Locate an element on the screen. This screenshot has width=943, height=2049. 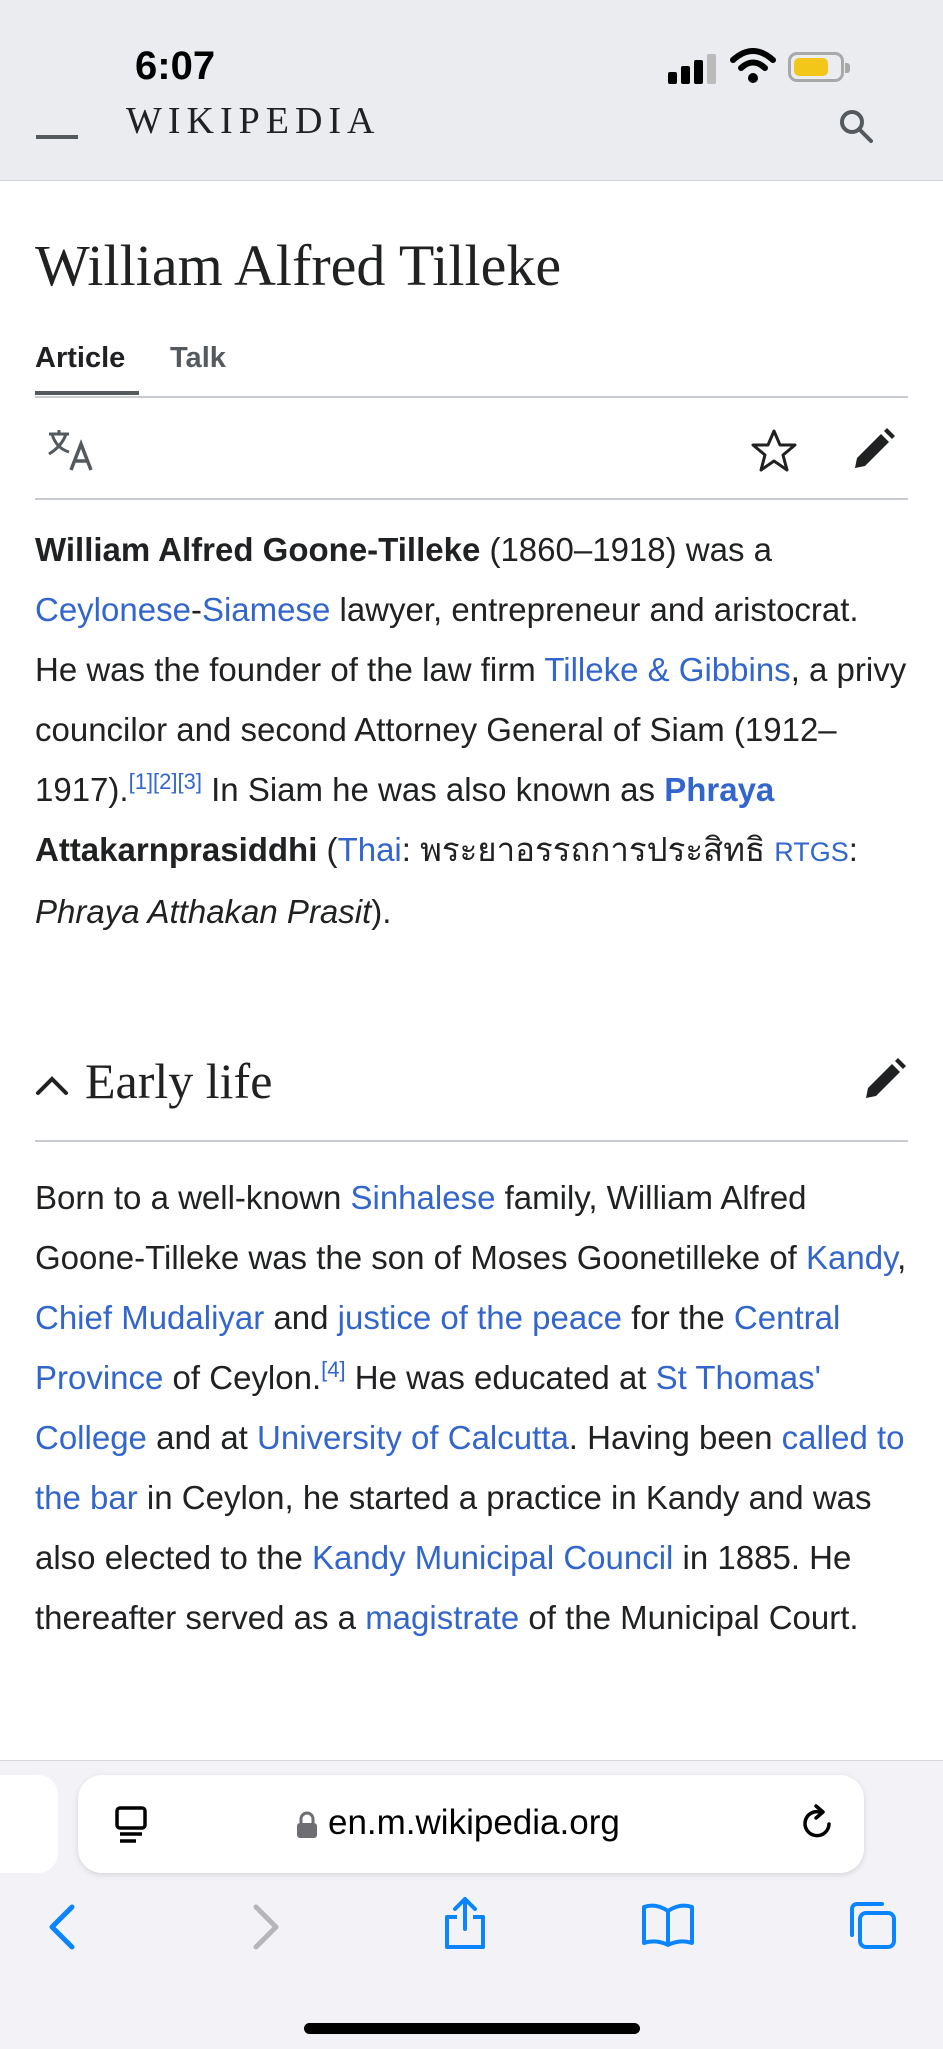
watch-star-icon is located at coordinates (774, 450).